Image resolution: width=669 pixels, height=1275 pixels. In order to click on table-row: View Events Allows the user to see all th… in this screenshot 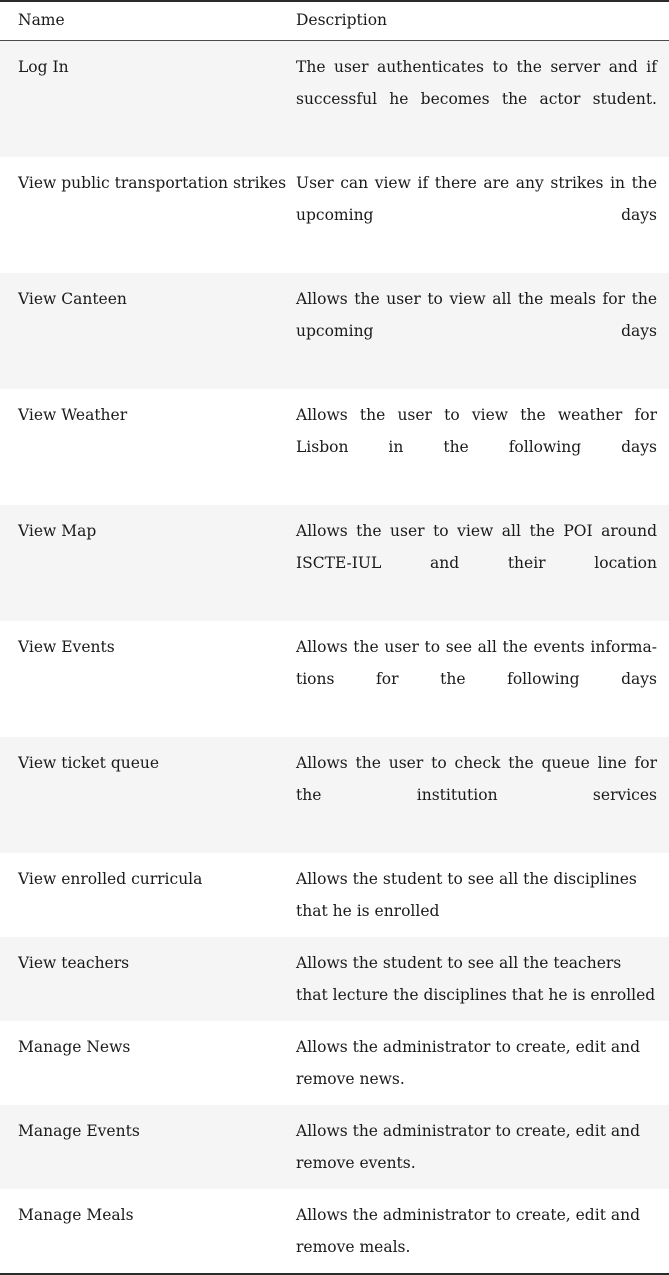, I will do `click(334, 678)`.